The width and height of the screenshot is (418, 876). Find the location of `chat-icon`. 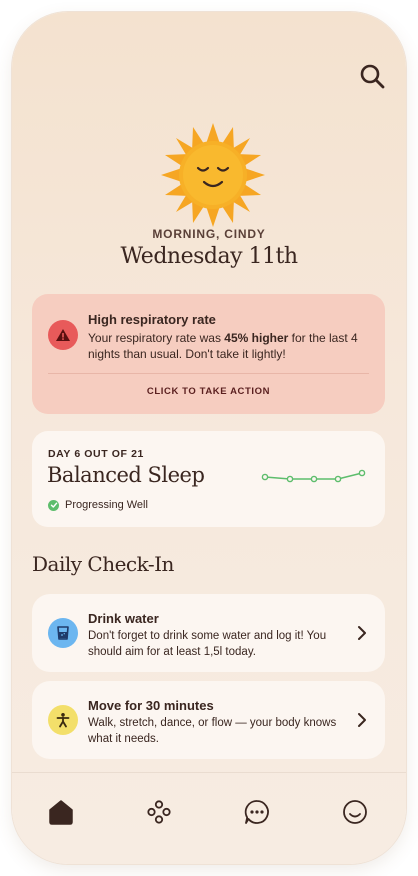

chat-icon is located at coordinates (257, 812).